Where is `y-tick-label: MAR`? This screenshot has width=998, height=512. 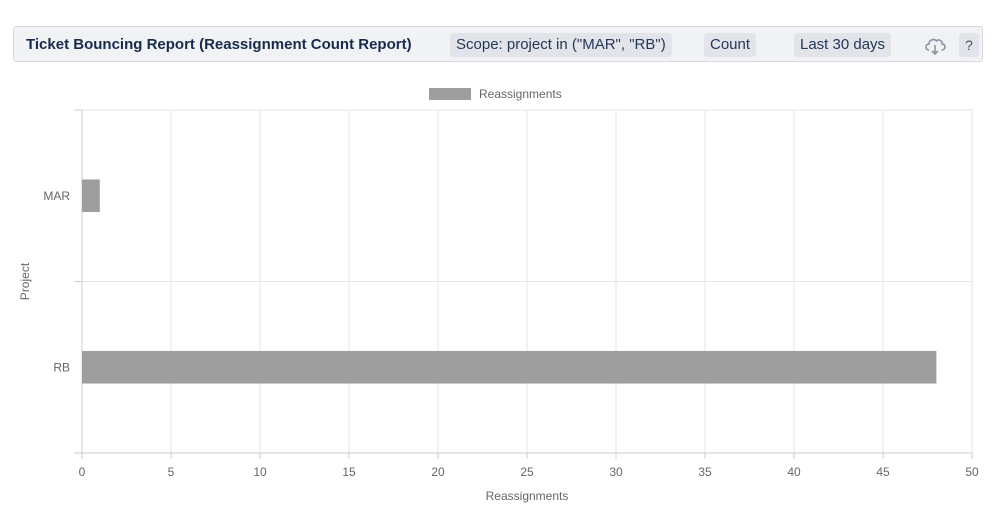 y-tick-label: MAR is located at coordinates (56, 196).